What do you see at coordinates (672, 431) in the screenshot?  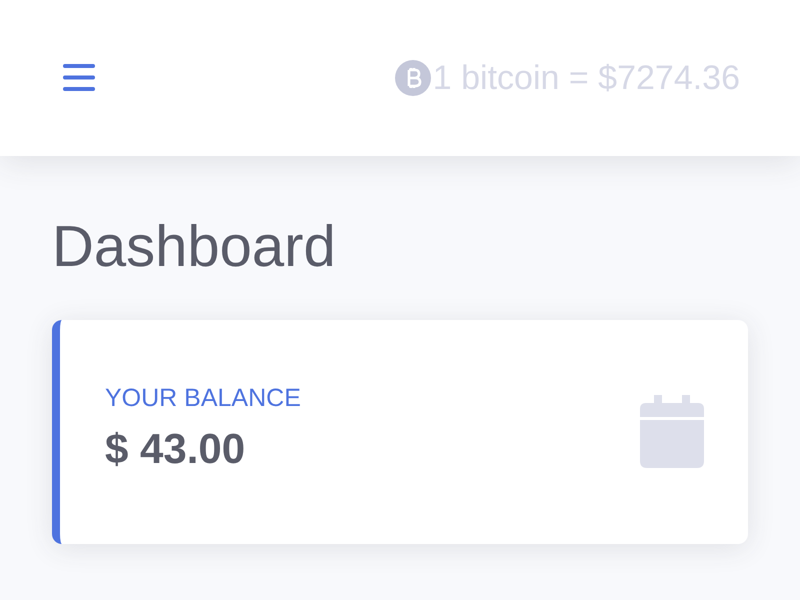 I see `calendar-icon` at bounding box center [672, 431].